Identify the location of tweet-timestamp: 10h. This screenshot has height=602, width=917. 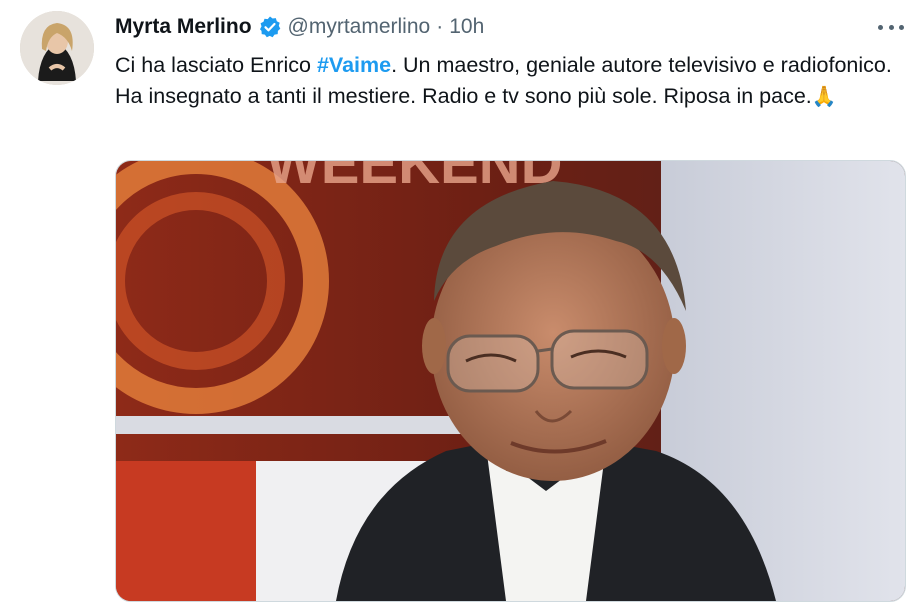
(466, 27).